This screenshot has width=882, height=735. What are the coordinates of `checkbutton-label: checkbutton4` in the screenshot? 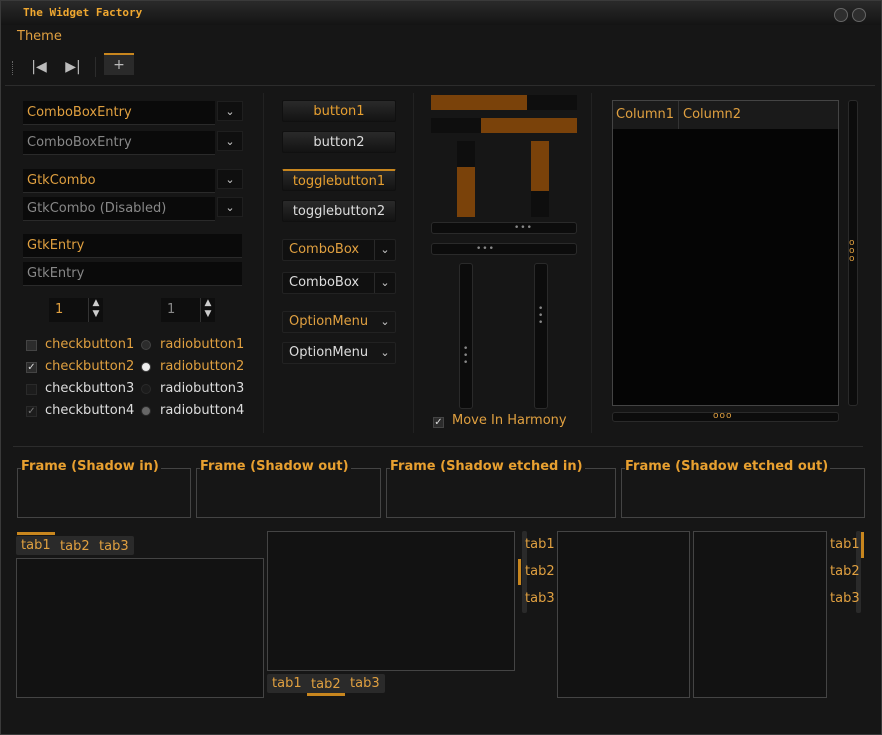 It's located at (90, 410).